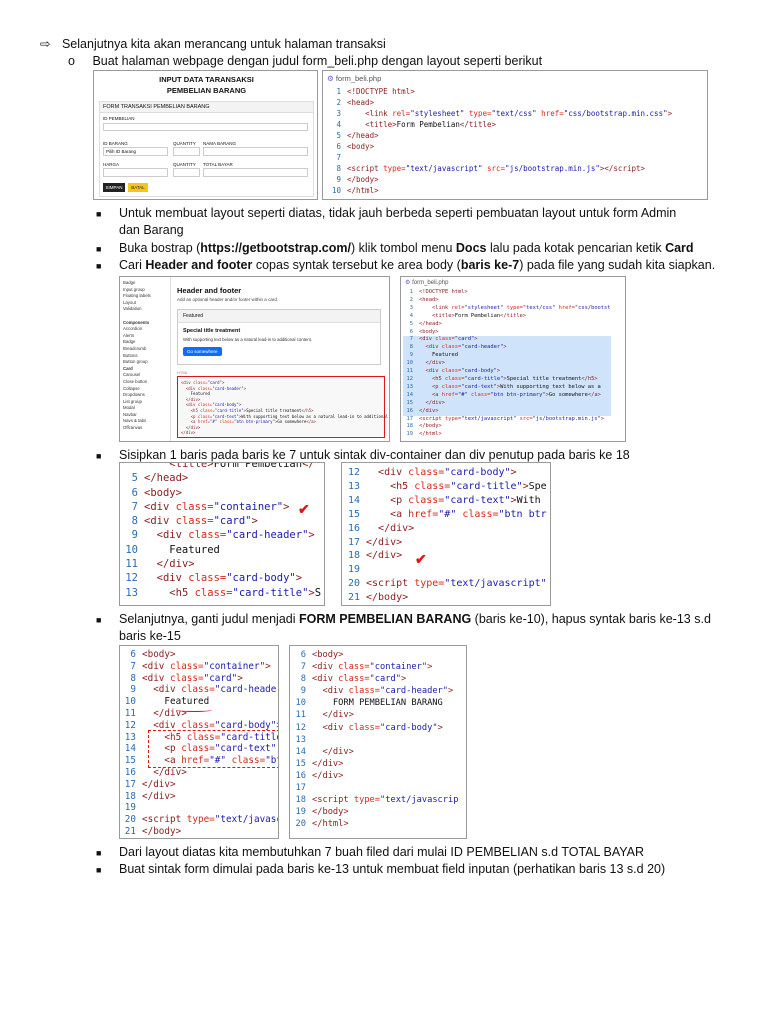  Describe the element at coordinates (361, 146) in the screenshot. I see `code-text: <body>` at that location.